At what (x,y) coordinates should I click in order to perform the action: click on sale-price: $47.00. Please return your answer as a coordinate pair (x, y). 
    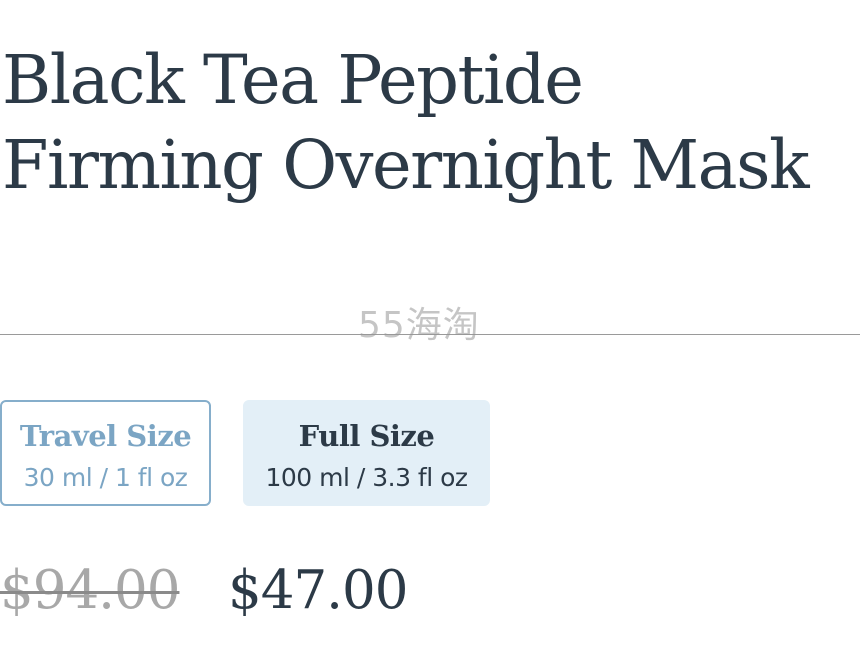
    Looking at the image, I should click on (318, 590).